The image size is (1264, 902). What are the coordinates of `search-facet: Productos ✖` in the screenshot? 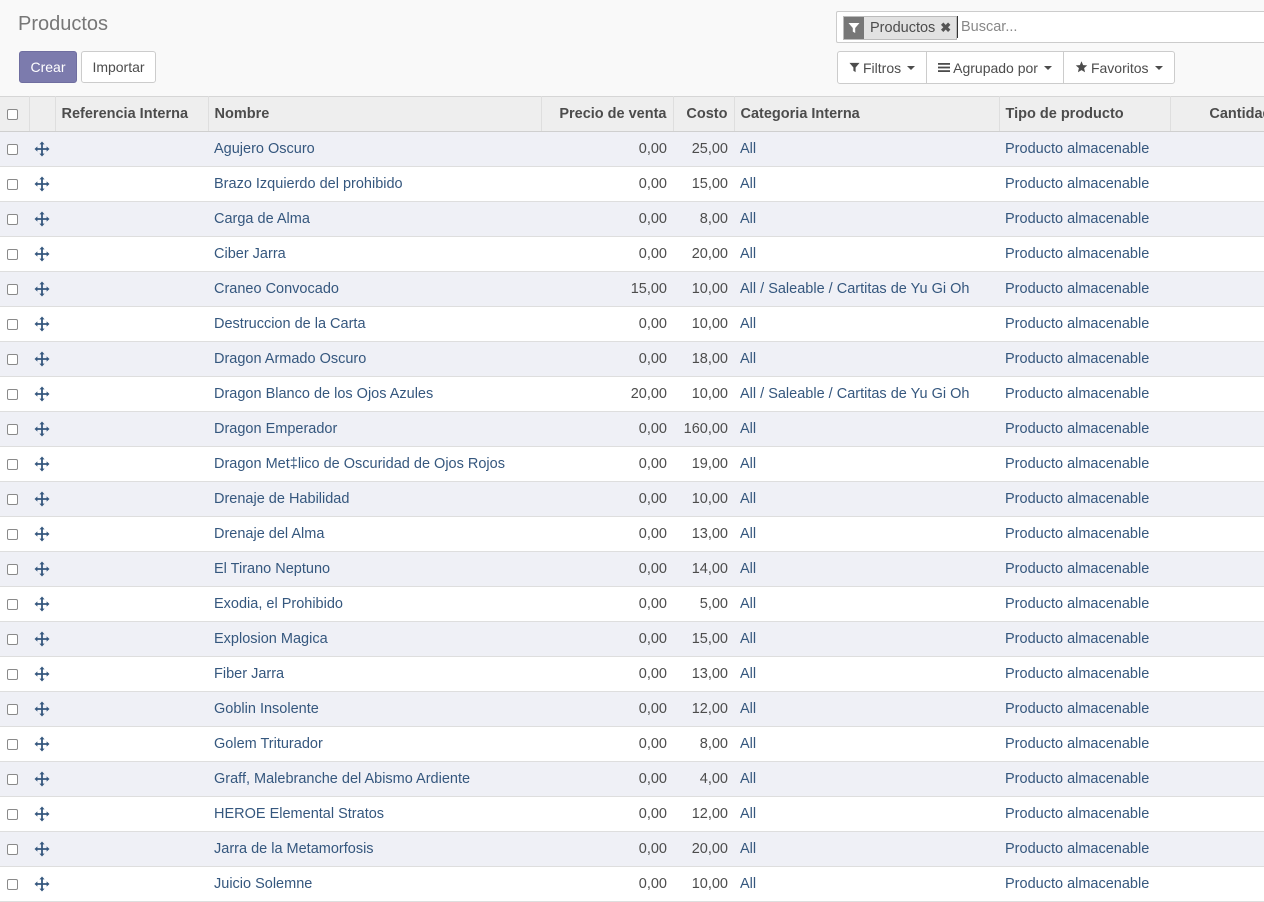 It's located at (900, 28).